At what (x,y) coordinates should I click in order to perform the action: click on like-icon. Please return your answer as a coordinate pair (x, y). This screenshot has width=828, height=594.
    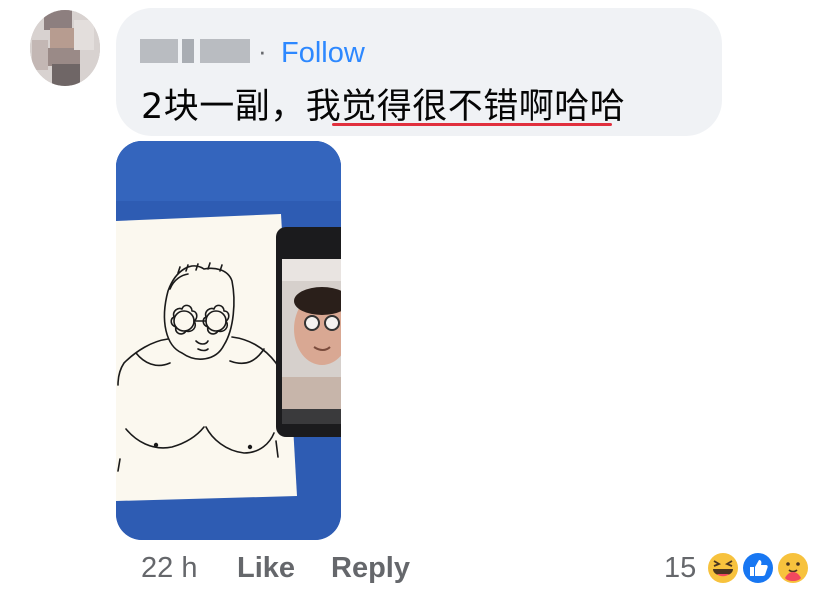
    Looking at the image, I should click on (758, 568).